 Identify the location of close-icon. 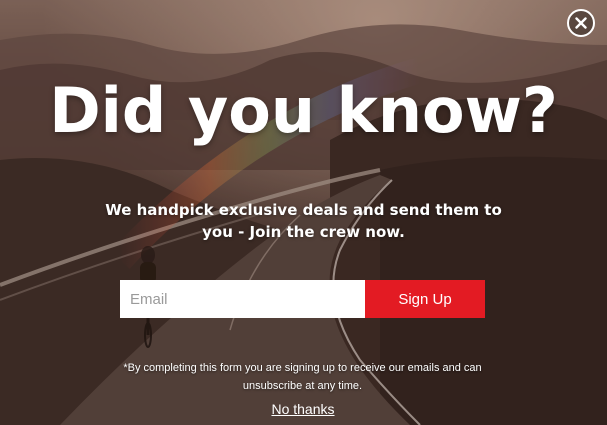
(581, 23).